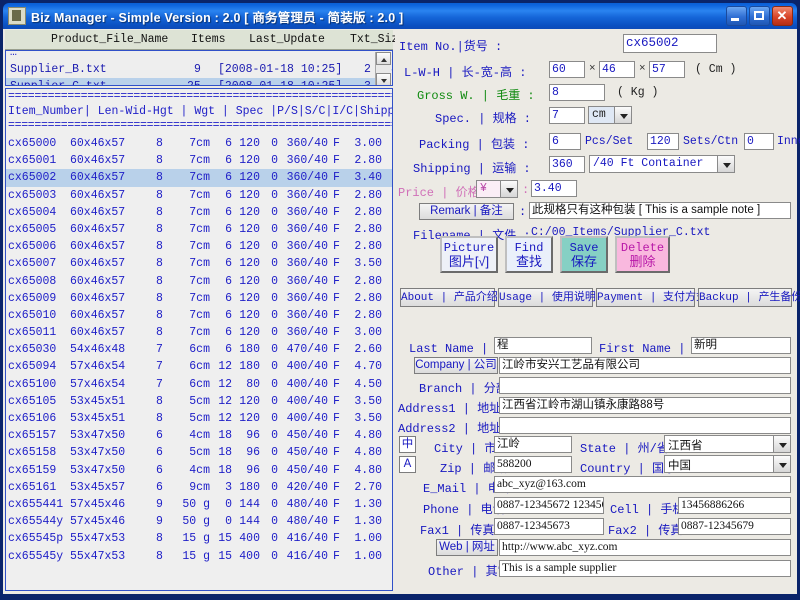 The width and height of the screenshot is (800, 600). Describe the element at coordinates (383, 79) in the screenshot. I see `scroll-down-icon` at that location.